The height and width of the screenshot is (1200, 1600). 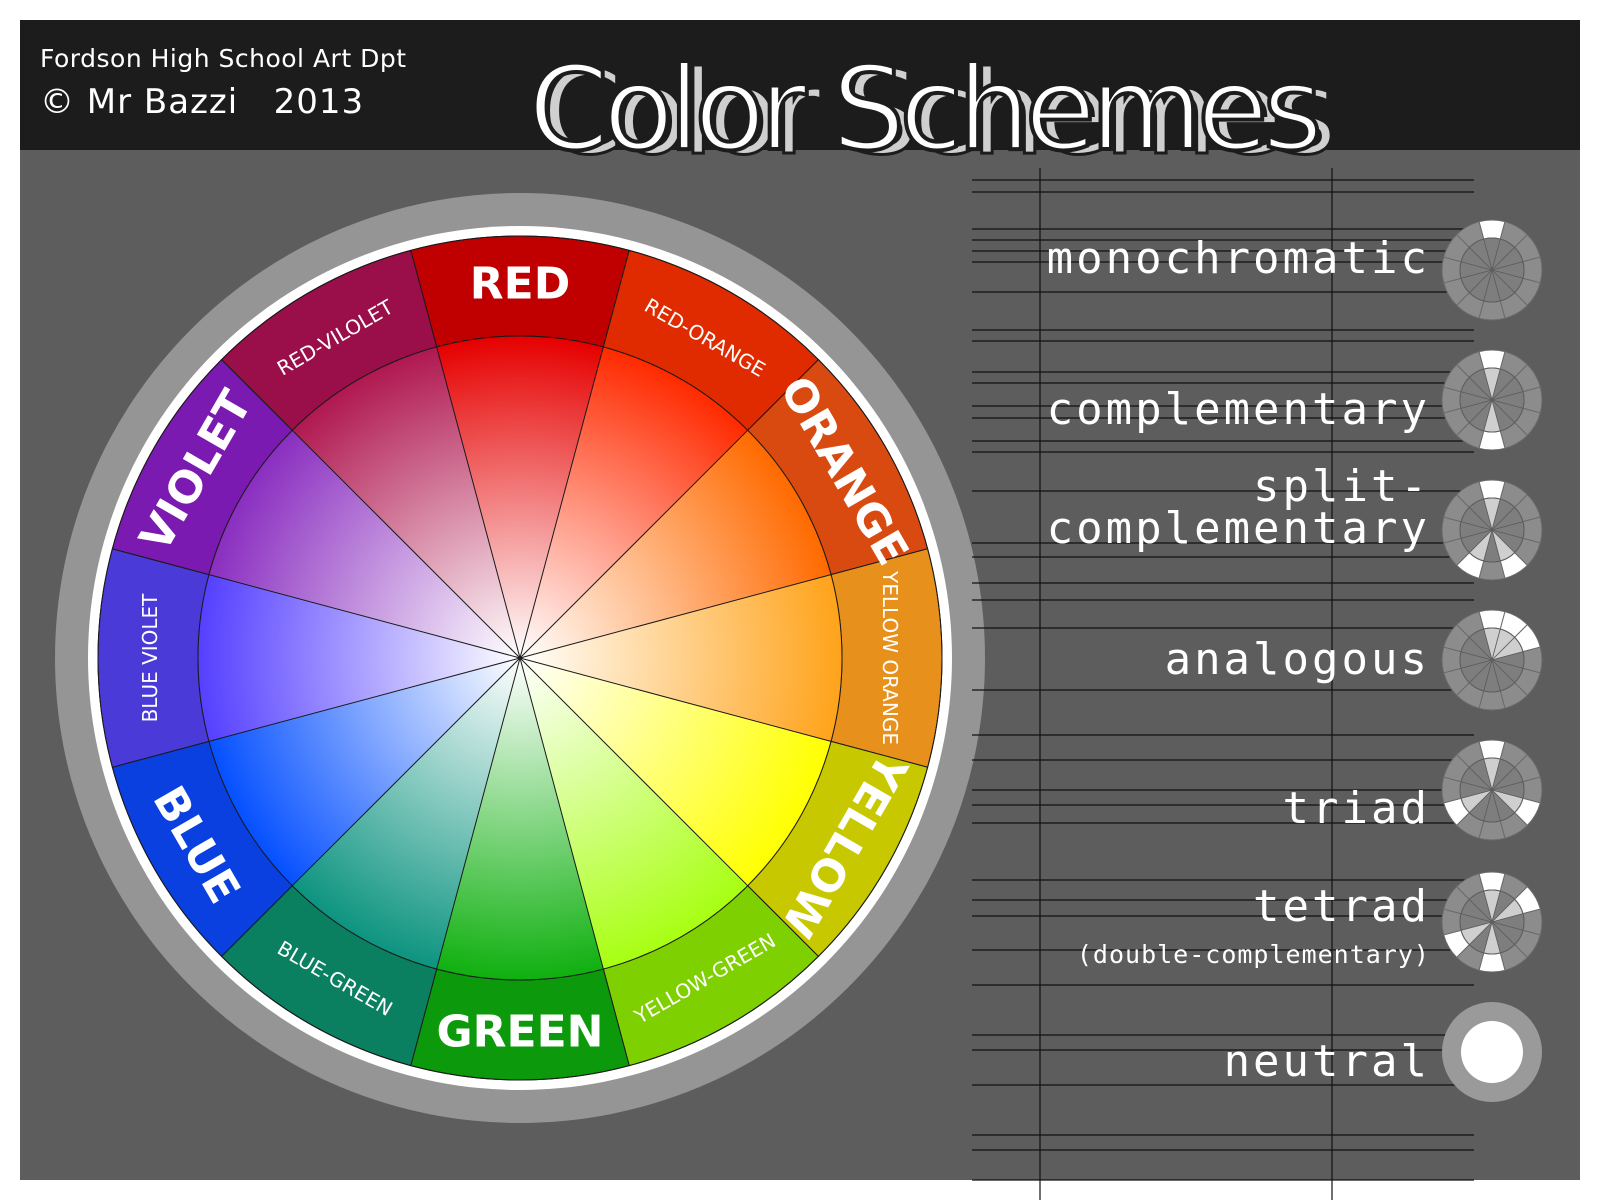 I want to click on scheme-label: tetrad, so click(x=1341, y=906).